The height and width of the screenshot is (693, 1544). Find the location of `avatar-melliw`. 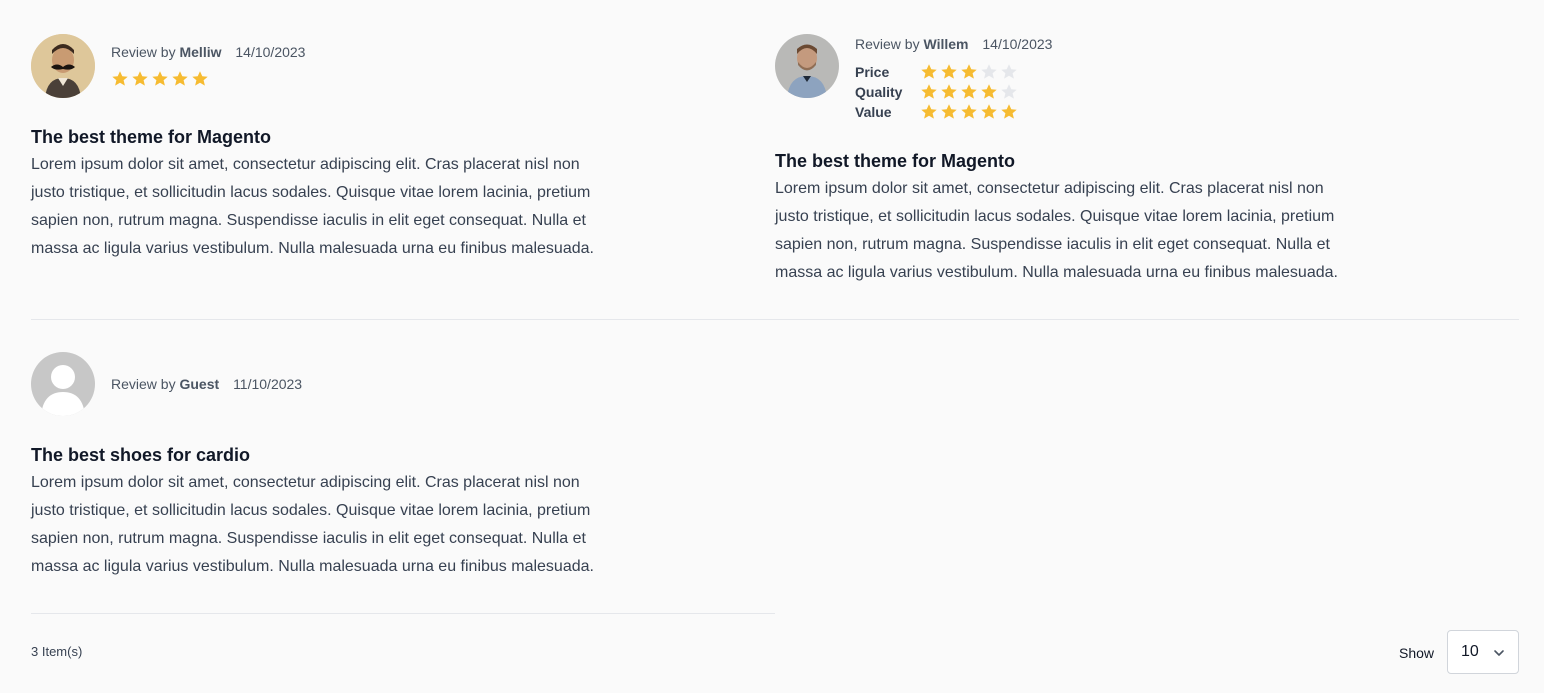

avatar-melliw is located at coordinates (63, 66).